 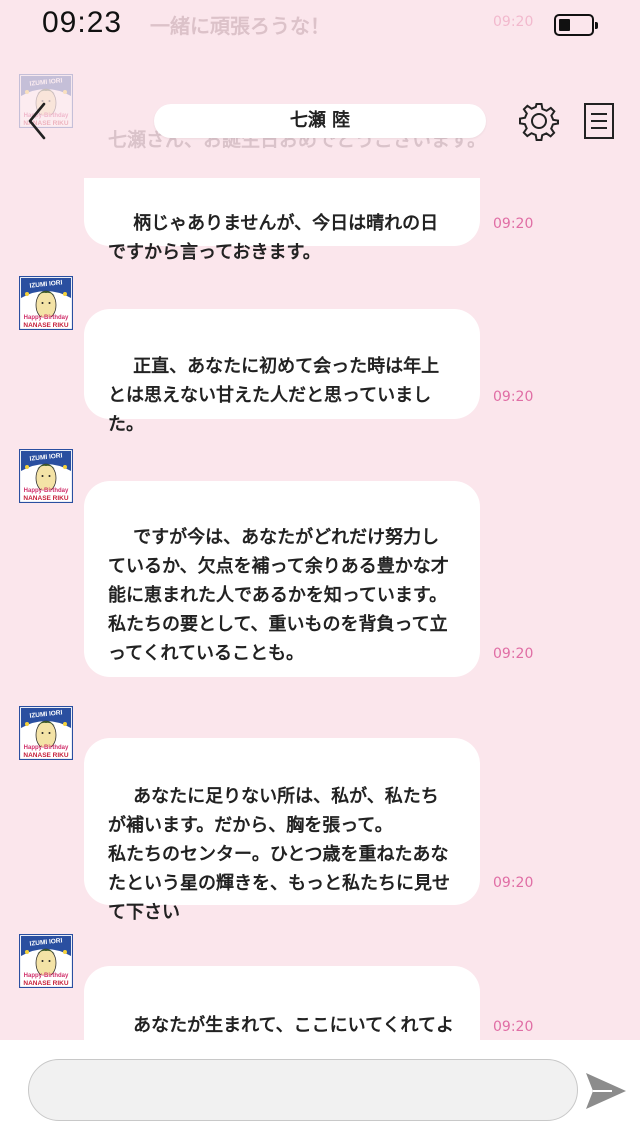 I want to click on status-time: 09:23, so click(x=82, y=22).